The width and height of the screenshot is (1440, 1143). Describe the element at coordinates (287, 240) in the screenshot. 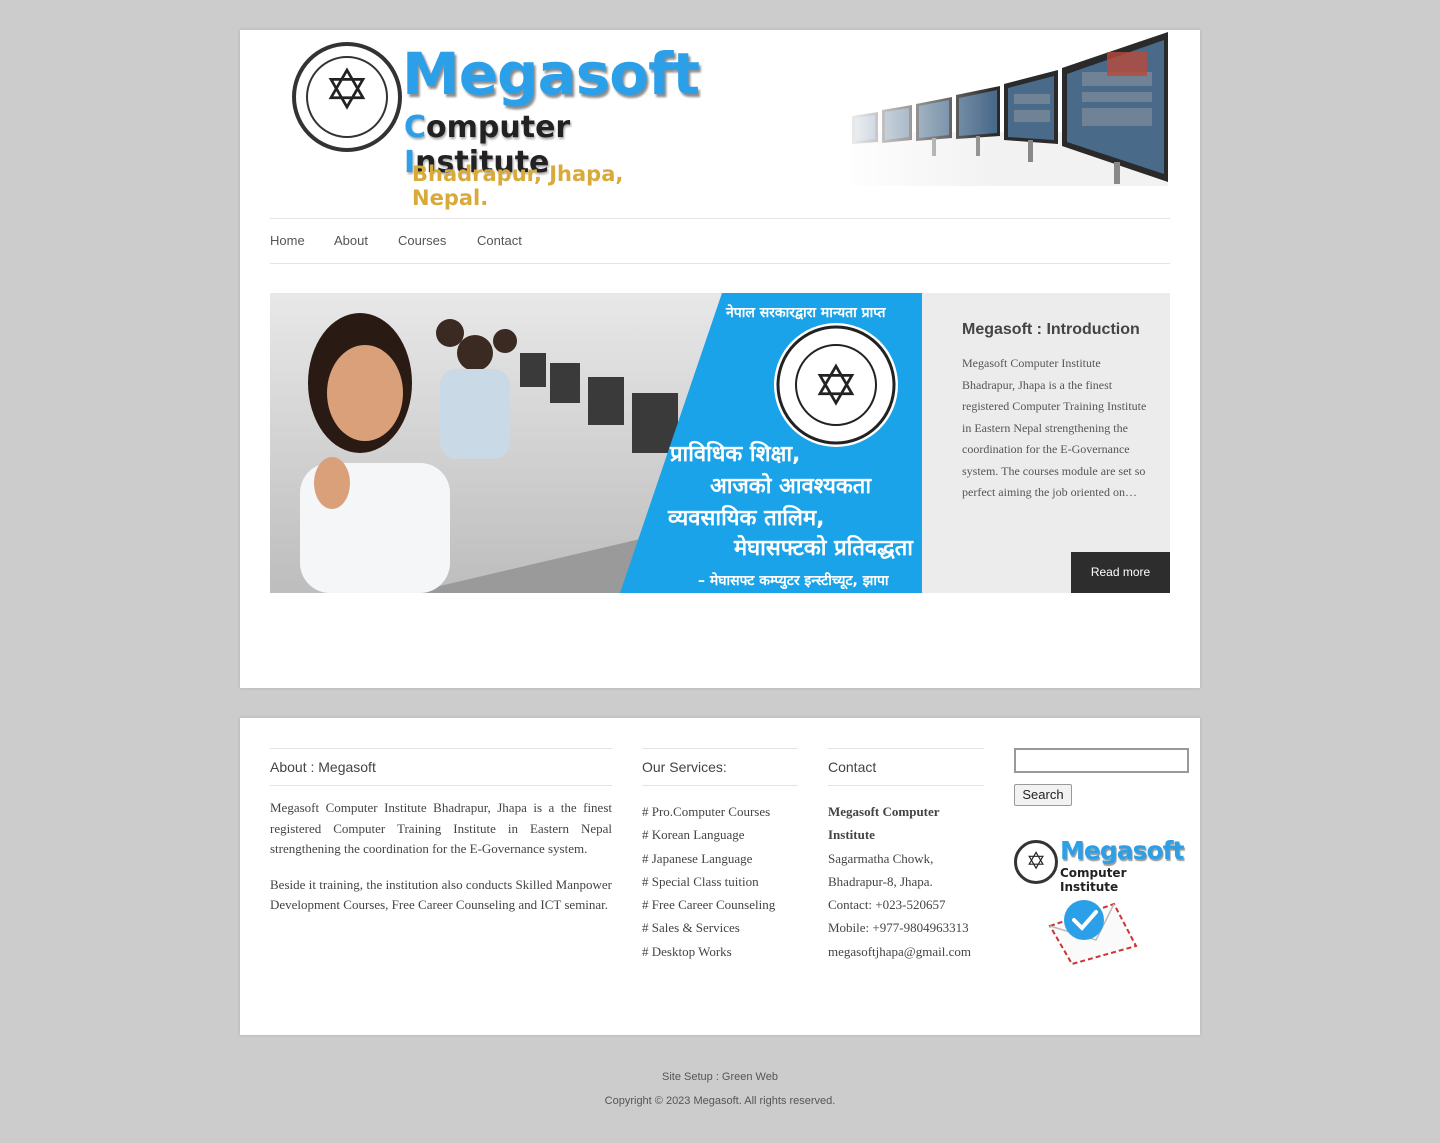

I see `nav-item-home: Home` at that location.